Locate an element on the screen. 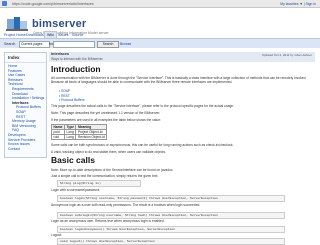  paragraph-9: Login with a username/password: is located at coordinates (76, 190).